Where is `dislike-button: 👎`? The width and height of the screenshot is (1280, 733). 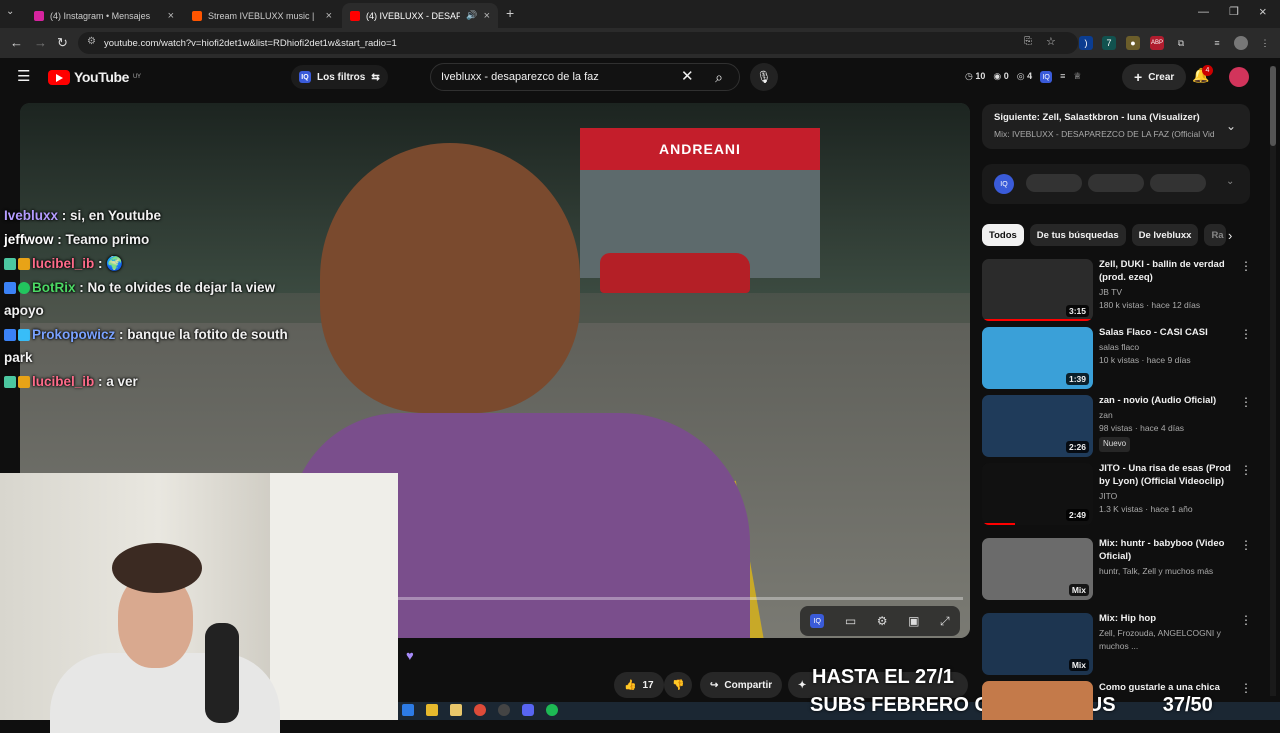 dislike-button: 👎 is located at coordinates (678, 685).